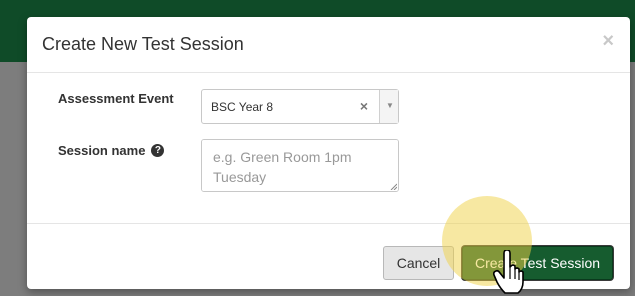 Image resolution: width=635 pixels, height=296 pixels. What do you see at coordinates (102, 150) in the screenshot?
I see `session-name-label: Session name` at bounding box center [102, 150].